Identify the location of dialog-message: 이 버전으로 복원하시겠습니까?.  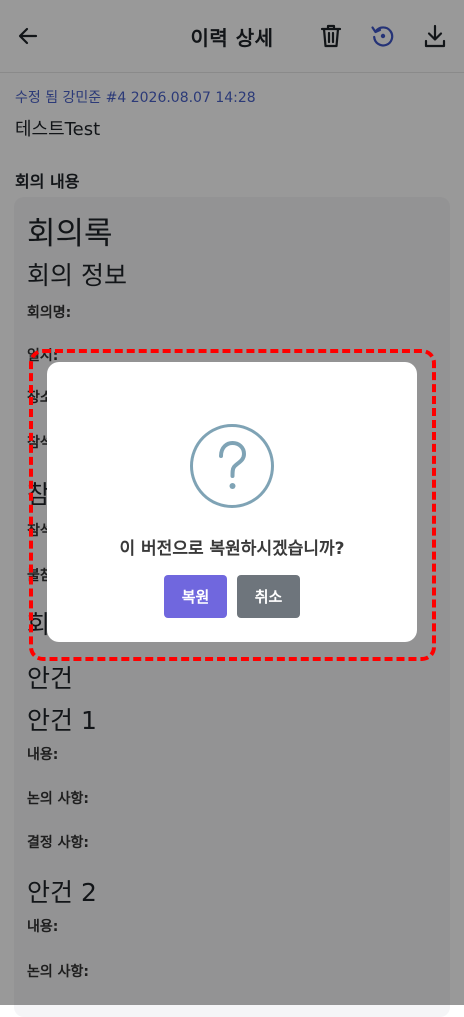
(232, 549).